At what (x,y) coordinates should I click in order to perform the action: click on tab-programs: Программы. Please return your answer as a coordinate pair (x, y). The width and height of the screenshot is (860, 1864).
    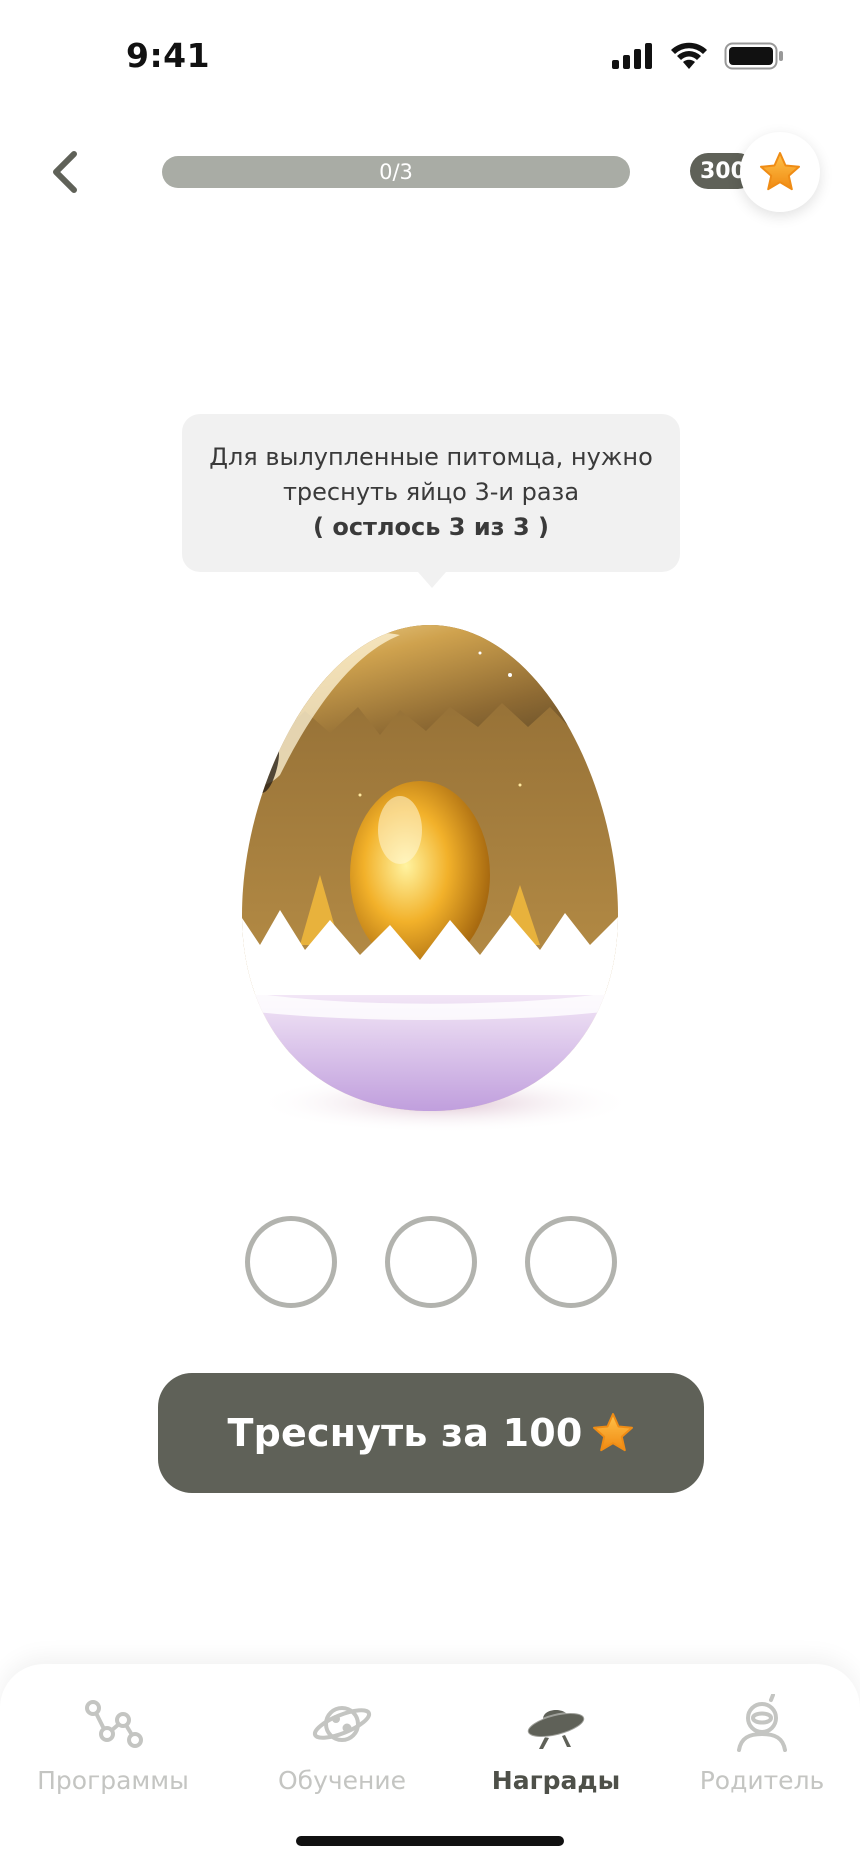
    Looking at the image, I should click on (113, 1744).